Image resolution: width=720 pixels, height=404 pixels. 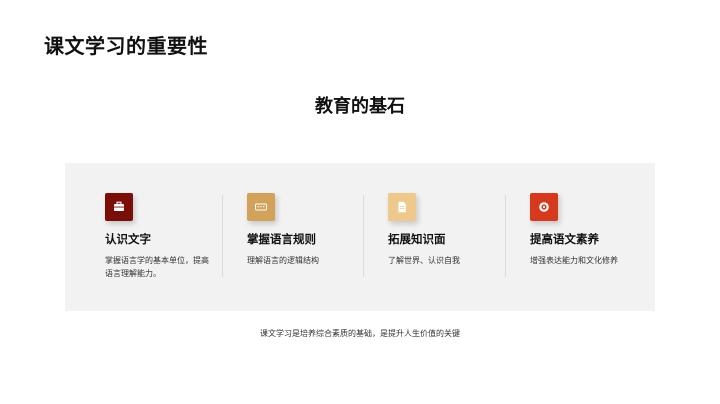 I want to click on card-description: 增强表达能力和文化修养, so click(x=574, y=260).